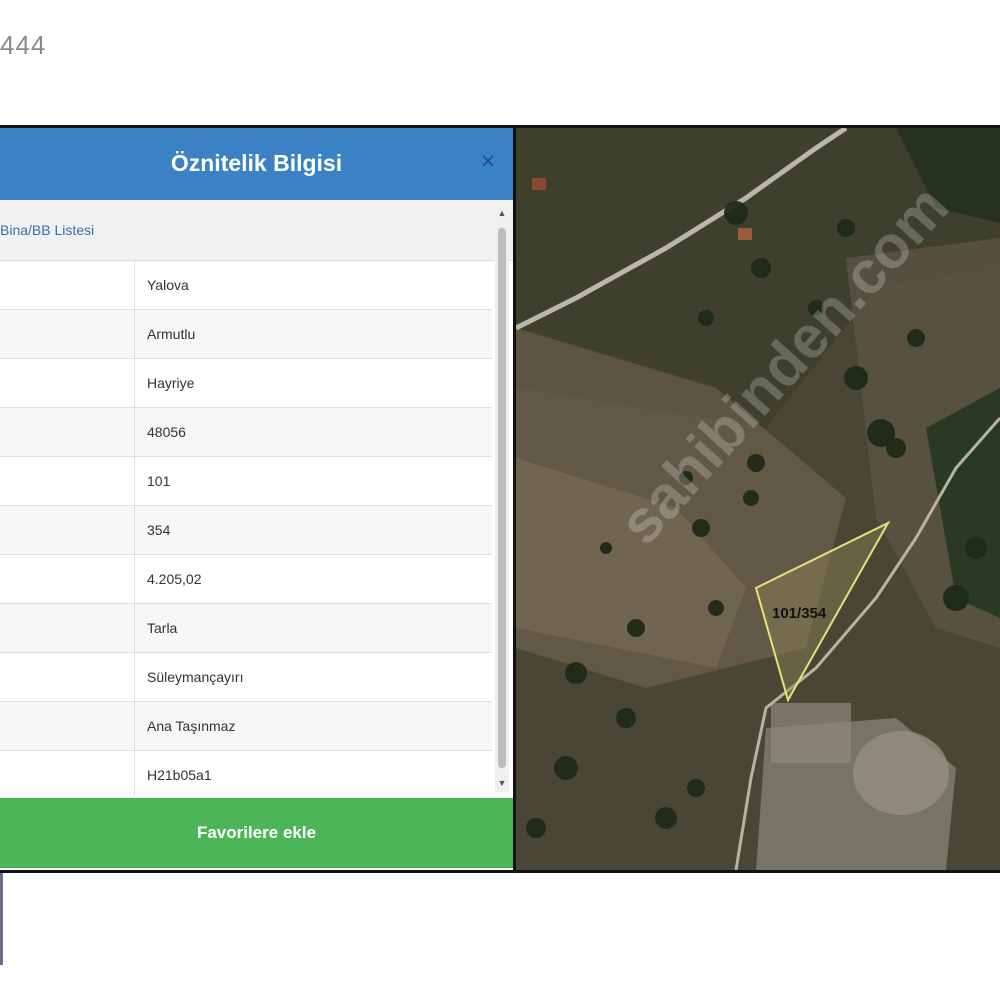 This screenshot has height=1000, width=1000. What do you see at coordinates (313, 677) in the screenshot?
I see `row-value: Süleymançayırı` at bounding box center [313, 677].